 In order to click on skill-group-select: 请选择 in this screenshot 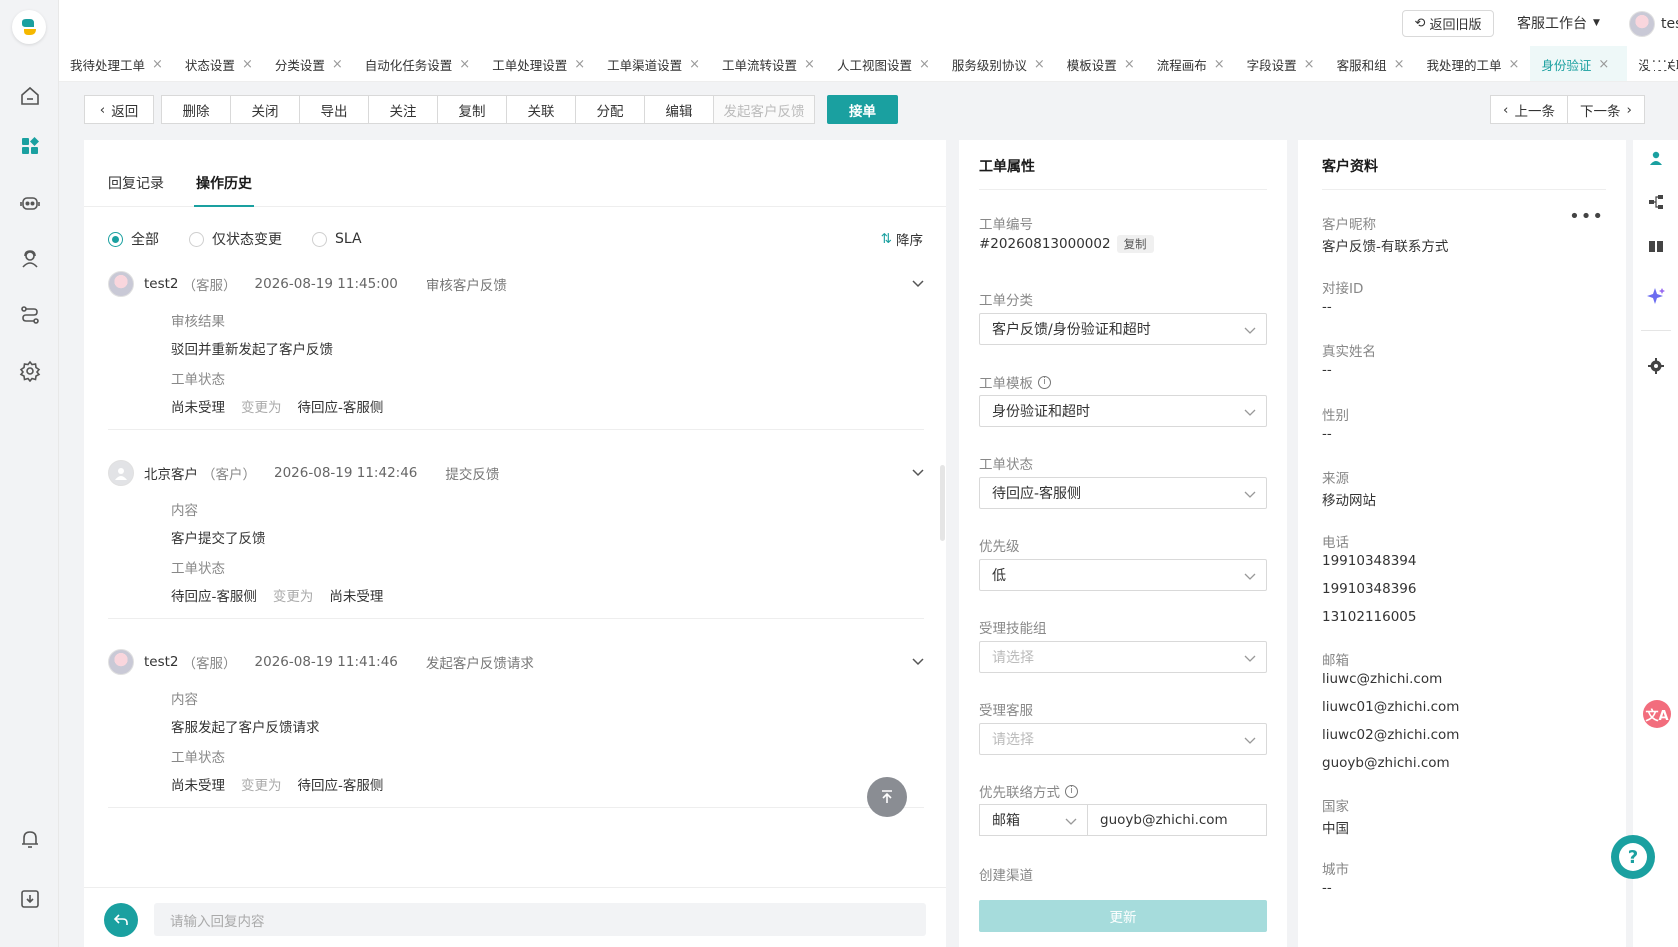, I will do `click(1123, 657)`.